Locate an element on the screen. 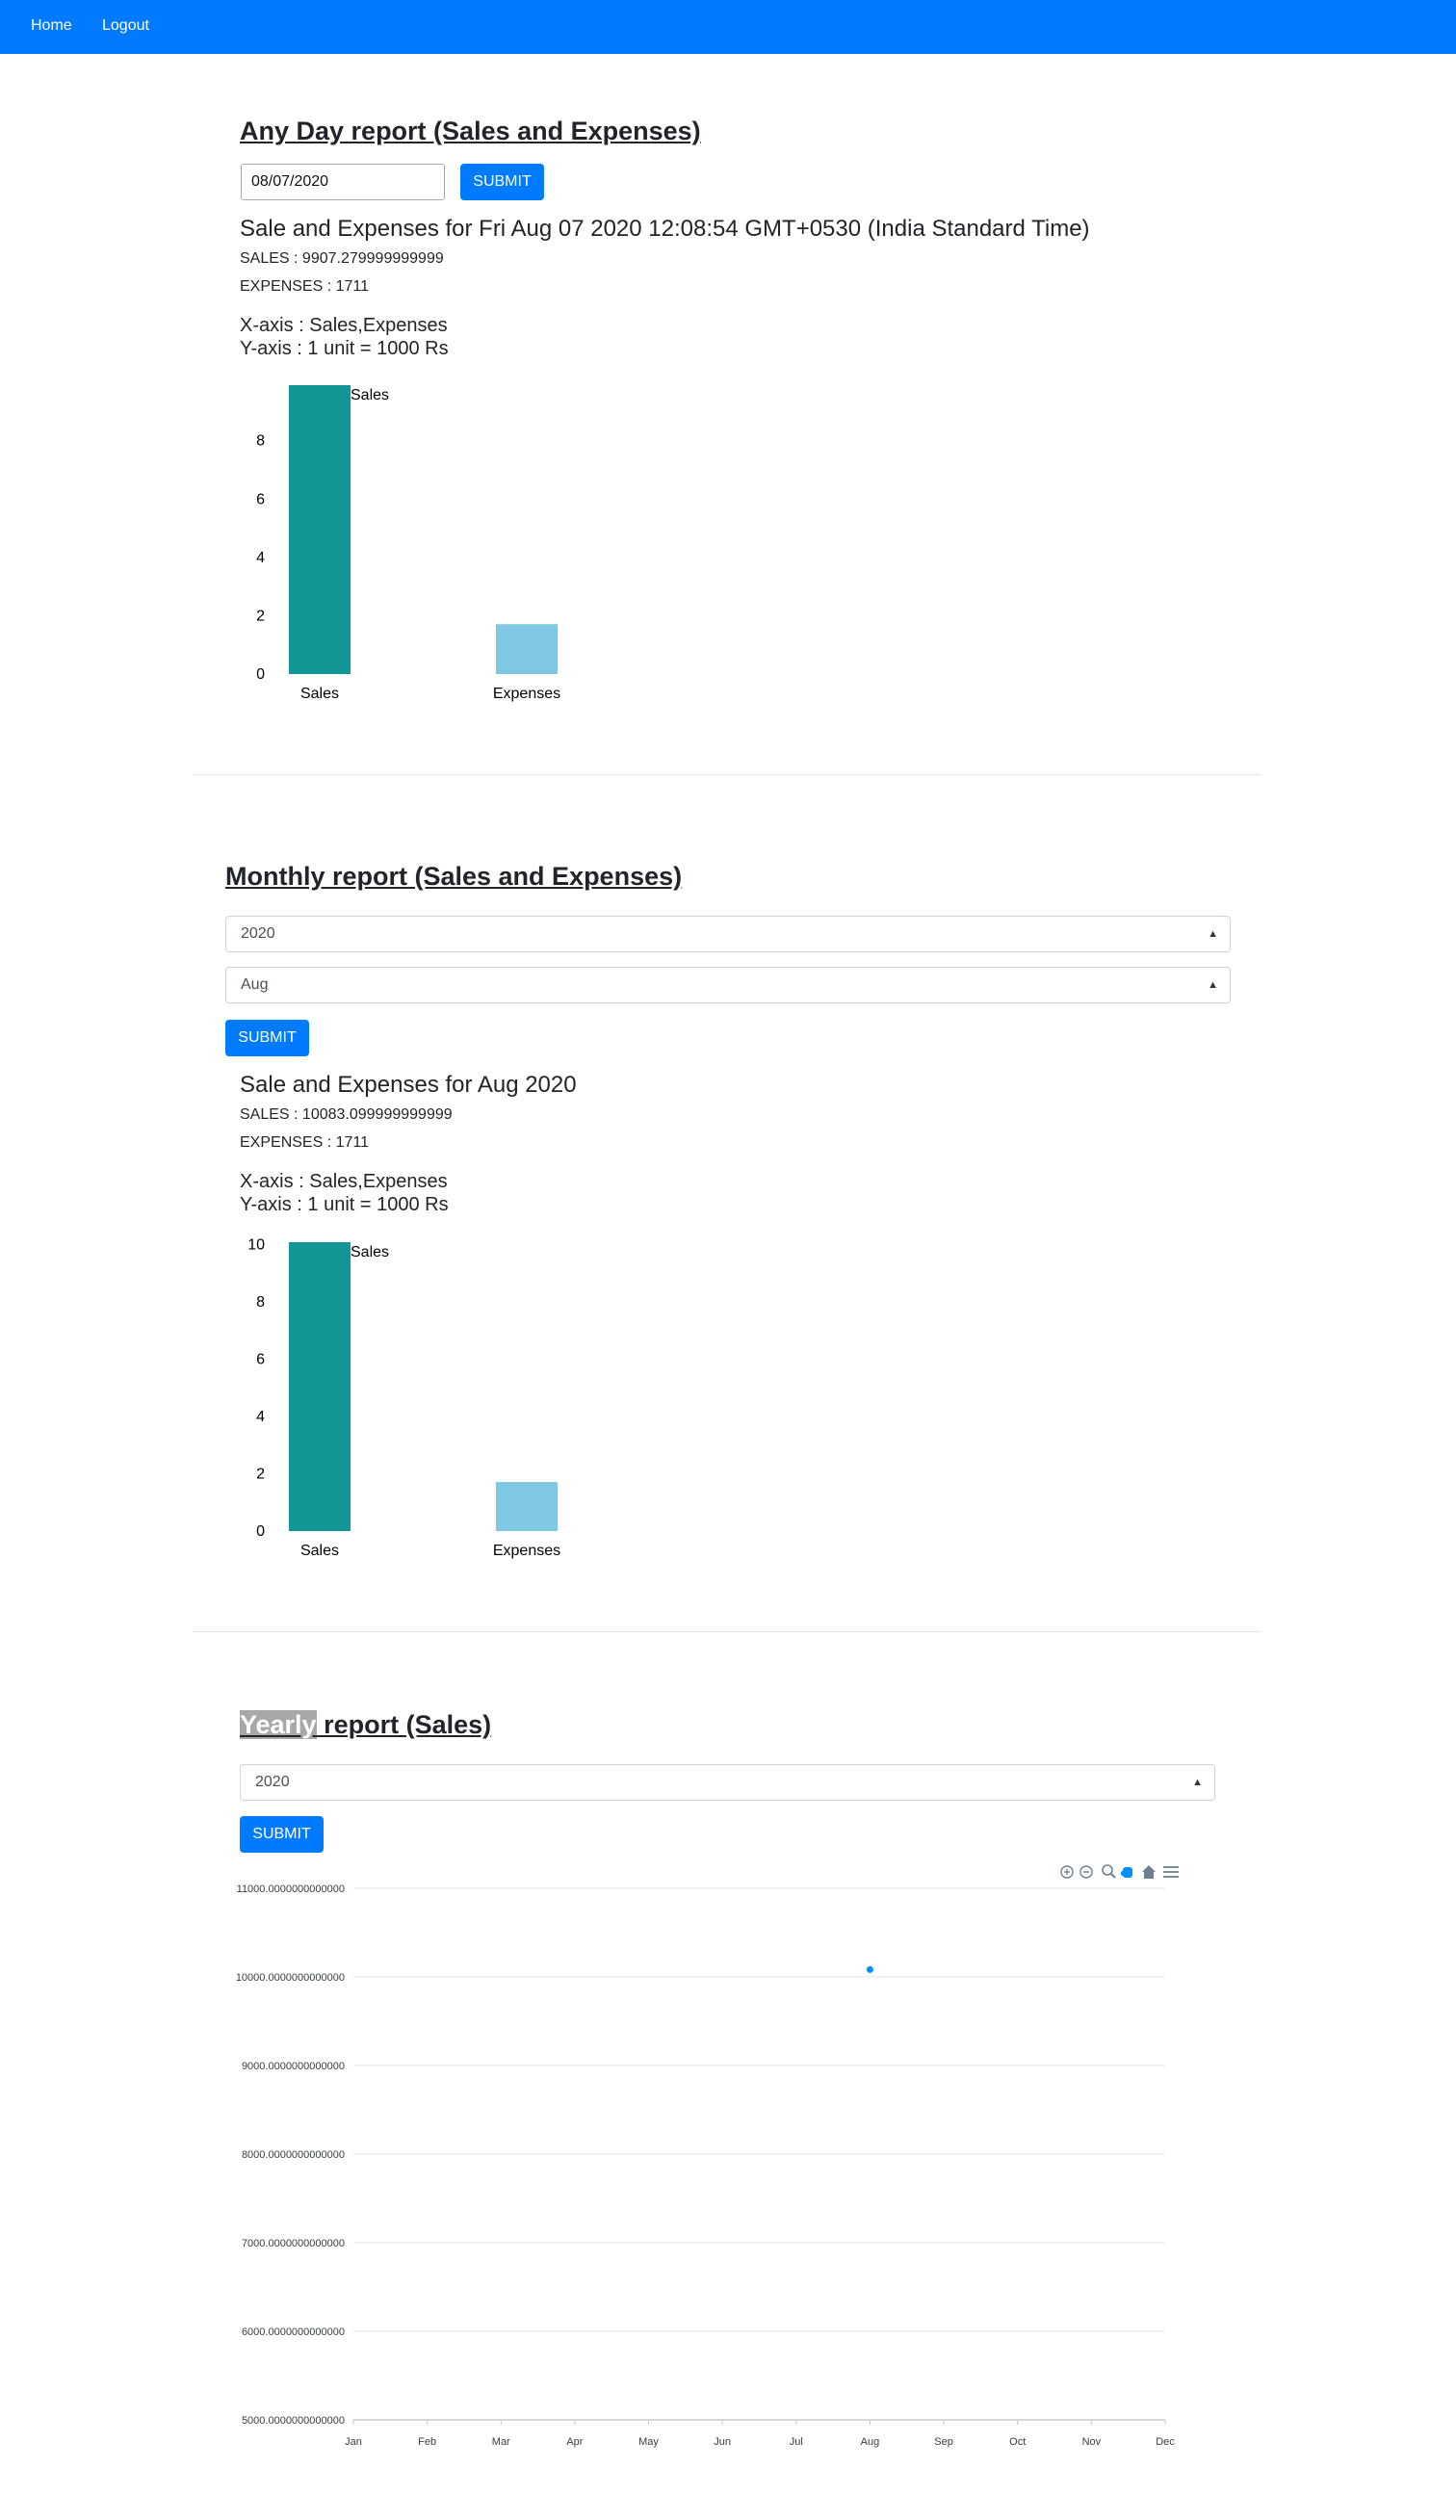 This screenshot has height=2520, width=1456. month-ytick-label: 10 is located at coordinates (256, 1244).